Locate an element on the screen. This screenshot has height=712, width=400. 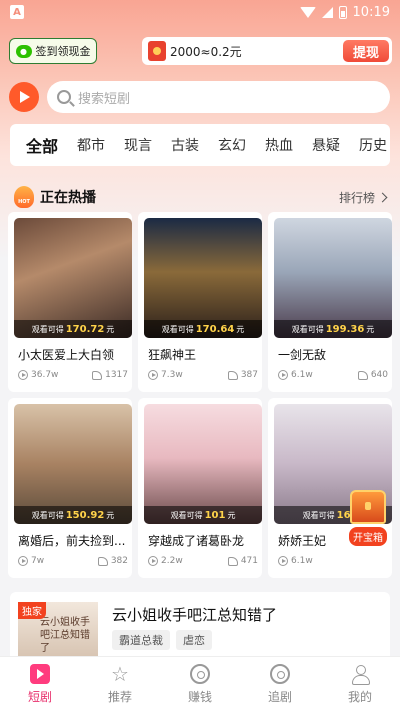
exclusive-badge: 独家 is located at coordinates (32, 610).